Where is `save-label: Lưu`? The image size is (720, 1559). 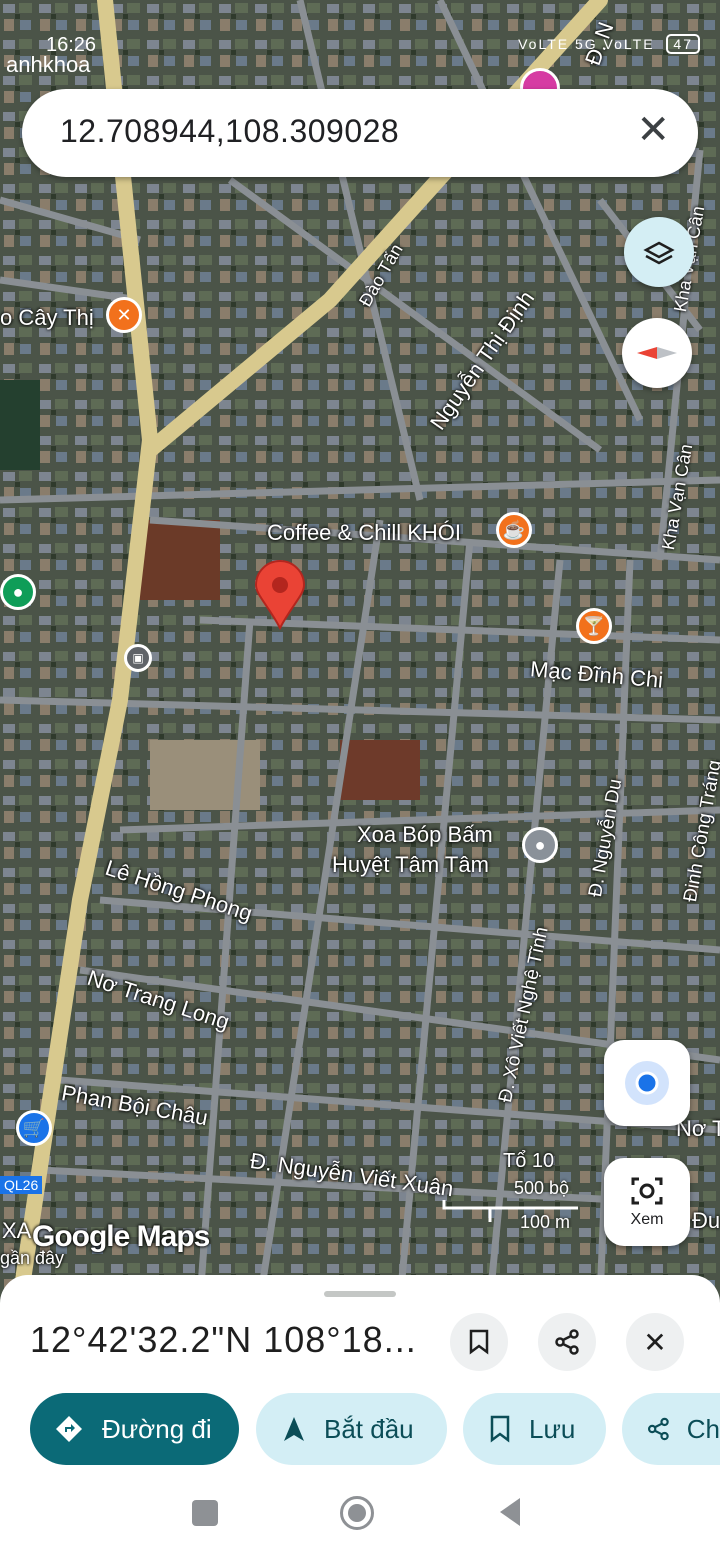
save-label: Lưu is located at coordinates (552, 1428).